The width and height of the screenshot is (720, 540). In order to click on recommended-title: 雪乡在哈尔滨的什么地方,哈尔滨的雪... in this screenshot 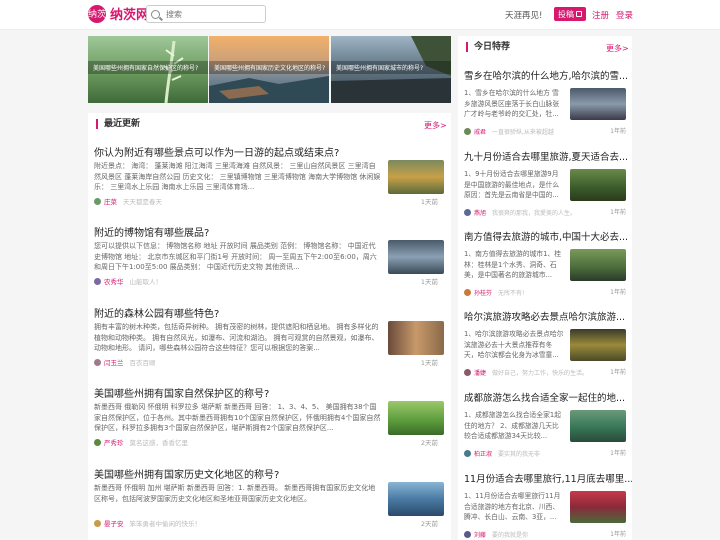, I will do `click(548, 75)`.